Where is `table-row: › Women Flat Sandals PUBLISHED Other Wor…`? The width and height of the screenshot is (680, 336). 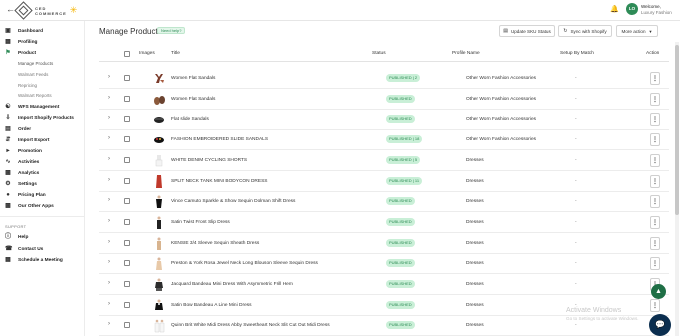 table-row: › Women Flat Sandals PUBLISHED Other Wor… is located at coordinates (384, 100).